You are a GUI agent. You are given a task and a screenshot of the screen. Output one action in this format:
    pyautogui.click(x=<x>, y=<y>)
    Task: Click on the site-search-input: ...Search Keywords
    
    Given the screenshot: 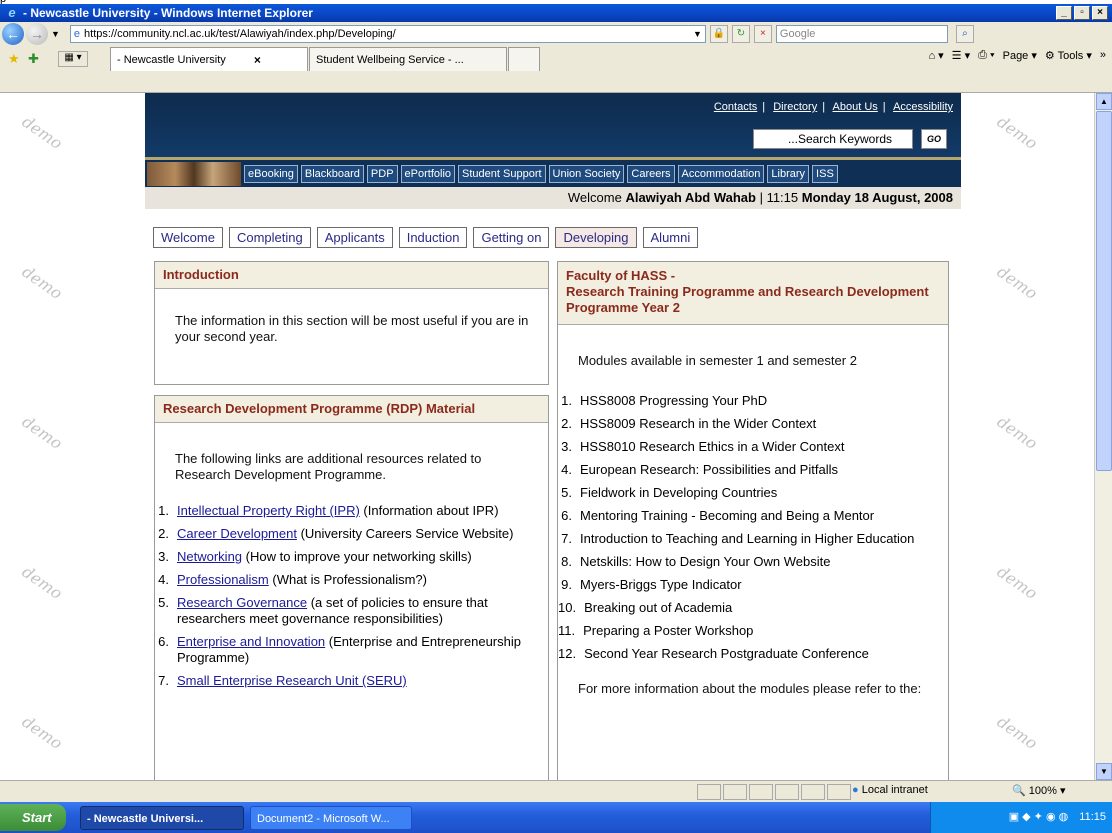 What is the action you would take?
    pyautogui.click(x=833, y=139)
    